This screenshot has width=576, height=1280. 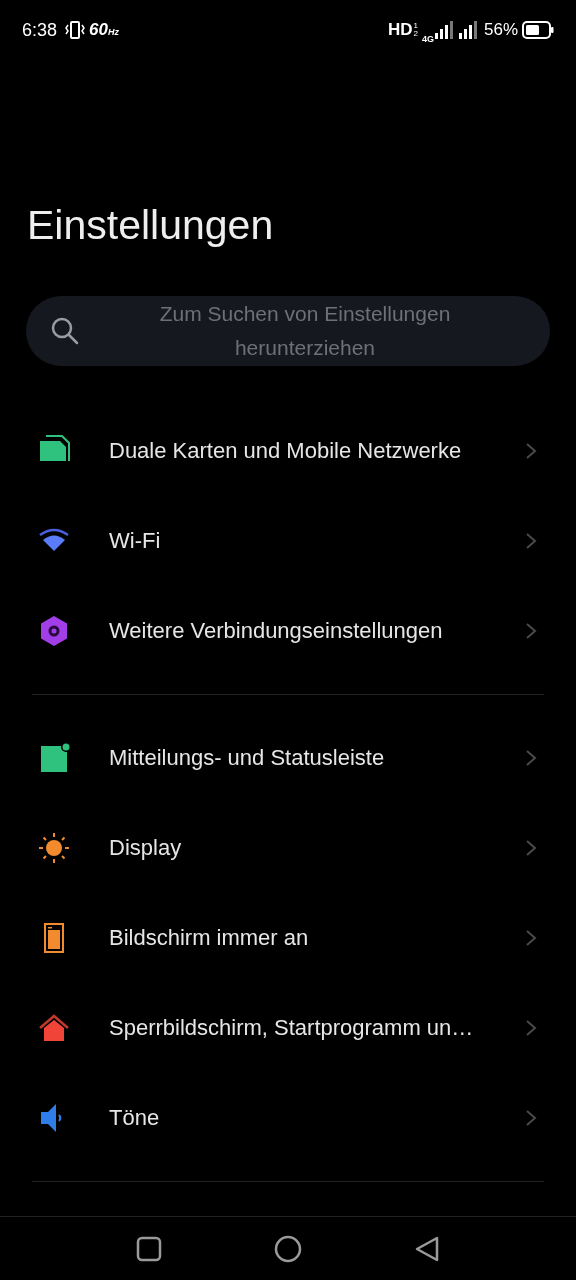 What do you see at coordinates (54, 848) in the screenshot?
I see `sun-icon` at bounding box center [54, 848].